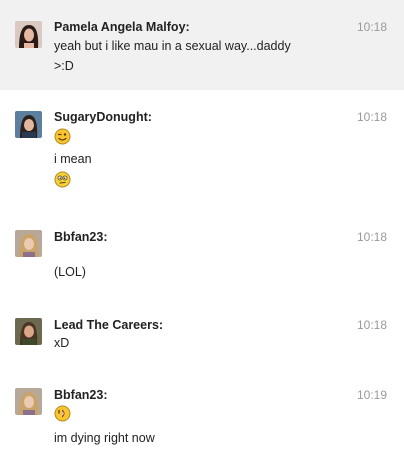  What do you see at coordinates (73, 159) in the screenshot?
I see `message-text: i mean` at bounding box center [73, 159].